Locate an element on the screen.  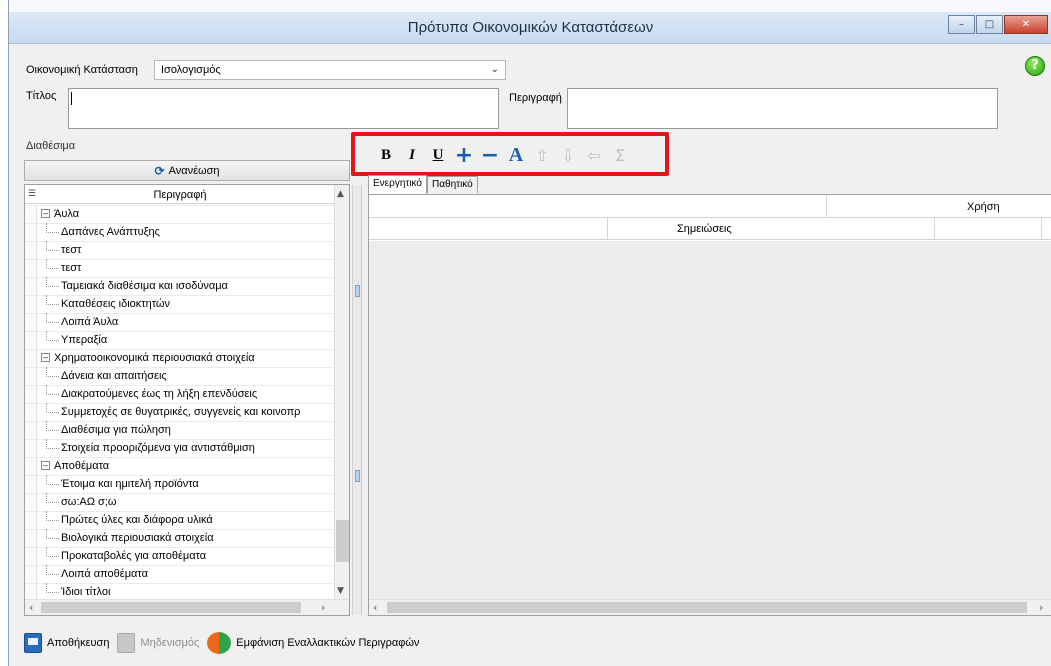
tree-item-row: Έτοιμα και ημιτελή προϊόντα is located at coordinates (180, 484).